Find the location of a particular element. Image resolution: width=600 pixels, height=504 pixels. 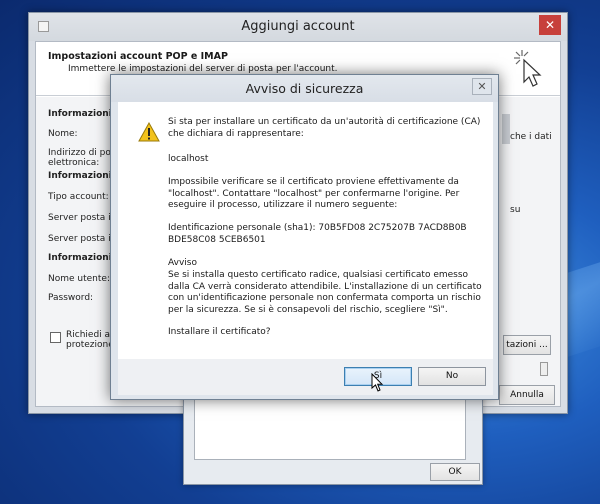

ok-button: OK is located at coordinates (455, 472).